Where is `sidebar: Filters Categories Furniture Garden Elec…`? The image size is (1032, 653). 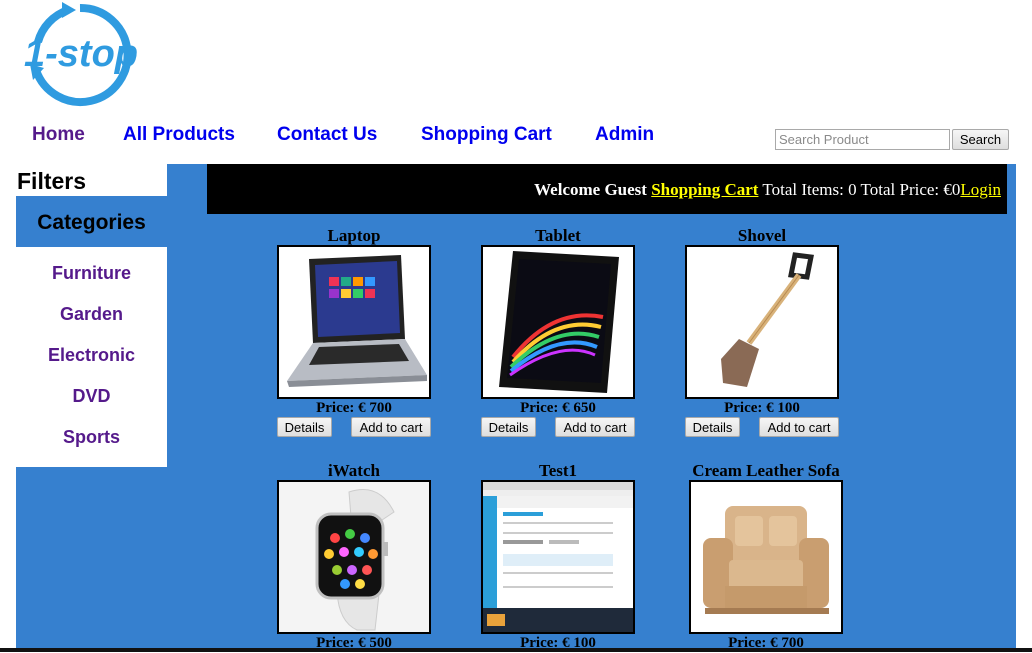
sidebar: Filters Categories Furniture Garden Elec… is located at coordinates (91, 315).